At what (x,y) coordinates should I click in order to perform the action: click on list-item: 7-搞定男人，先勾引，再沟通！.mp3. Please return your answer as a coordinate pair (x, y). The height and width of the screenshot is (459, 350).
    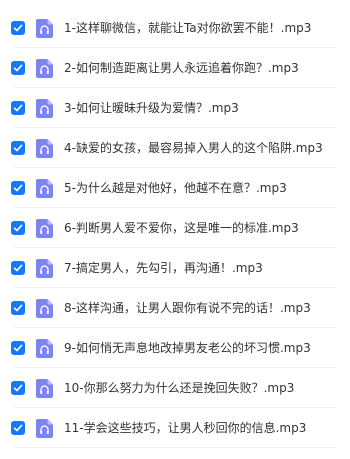
    Looking at the image, I should click on (175, 268).